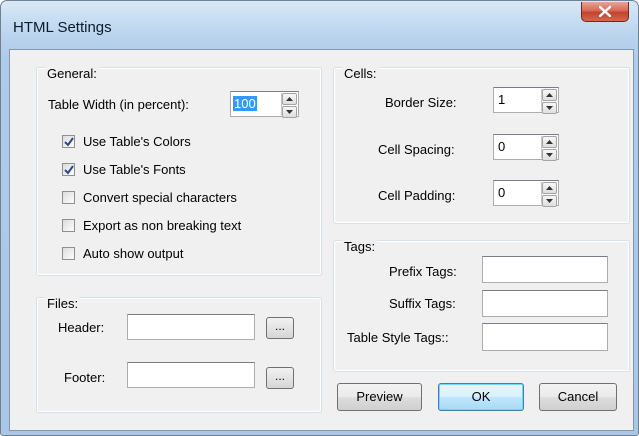 This screenshot has width=639, height=436. Describe the element at coordinates (422, 303) in the screenshot. I see `suffix-tags-label: Suffix Tags:` at that location.